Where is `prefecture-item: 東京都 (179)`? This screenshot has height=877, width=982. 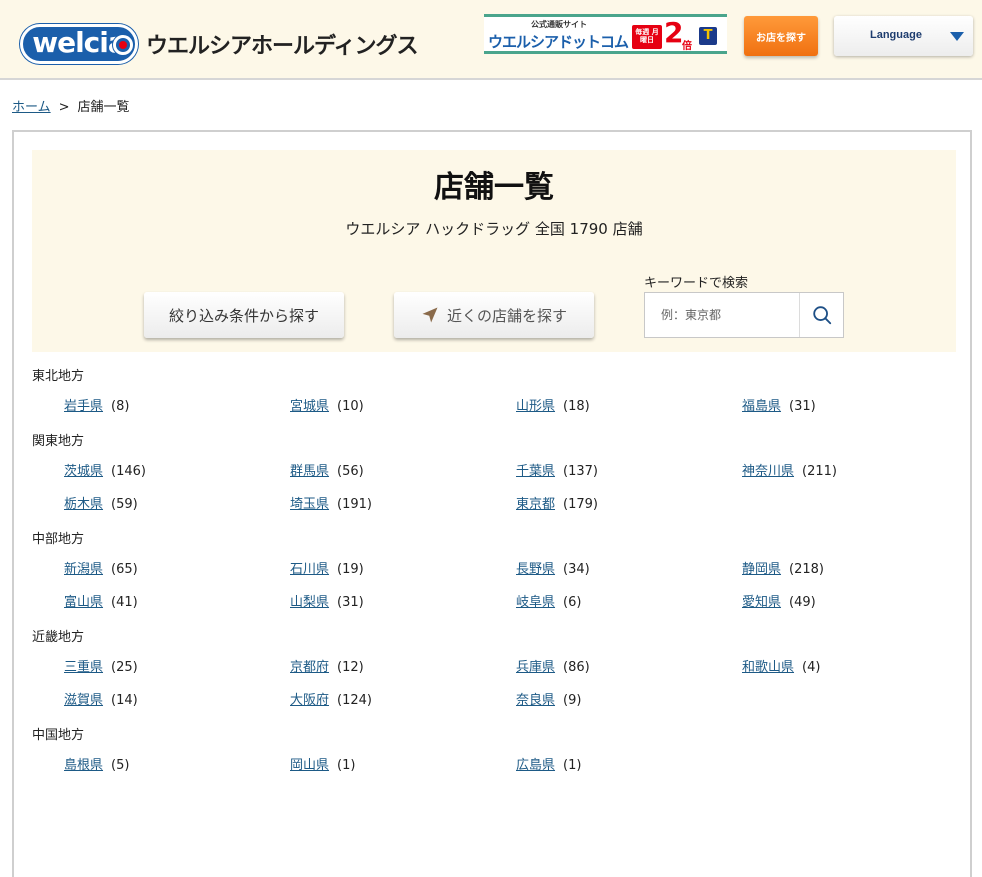
prefecture-item: 東京都 (179) is located at coordinates (629, 504).